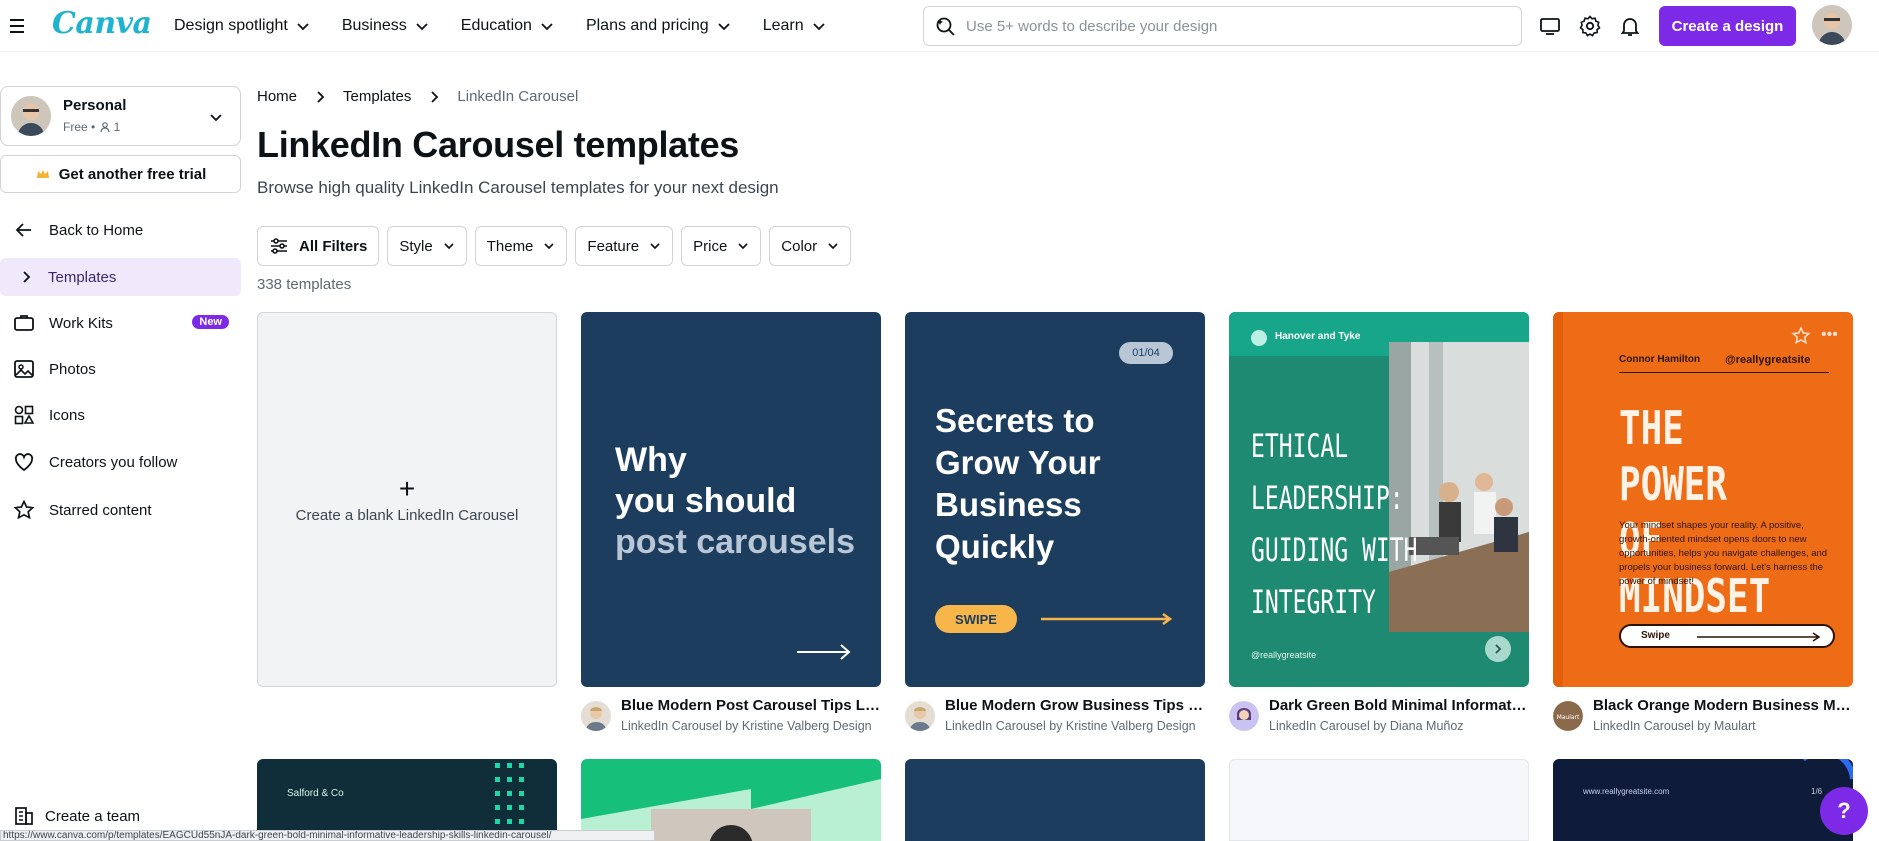 Image resolution: width=1879 pixels, height=841 pixels. What do you see at coordinates (24, 415) in the screenshot?
I see `shapes-icon` at bounding box center [24, 415].